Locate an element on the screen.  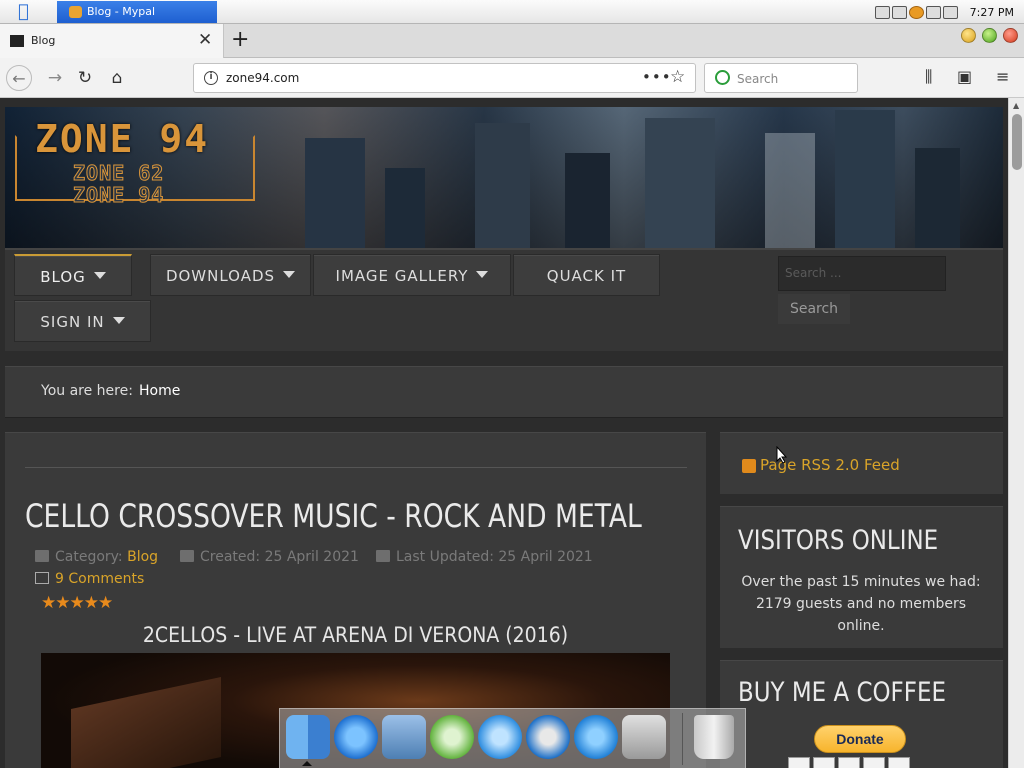
nav-sign-in-label: SIGN IN is located at coordinates (72, 322).